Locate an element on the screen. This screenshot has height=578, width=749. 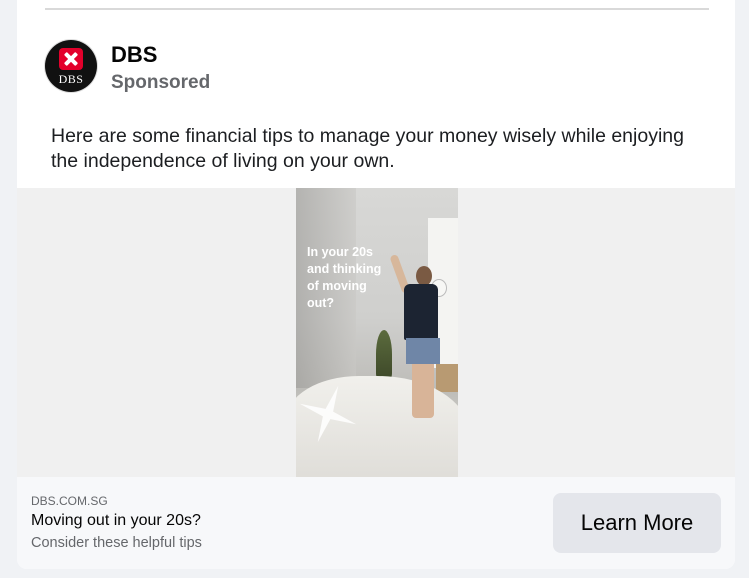
link-domain: DBS.COM.SG is located at coordinates (69, 501).